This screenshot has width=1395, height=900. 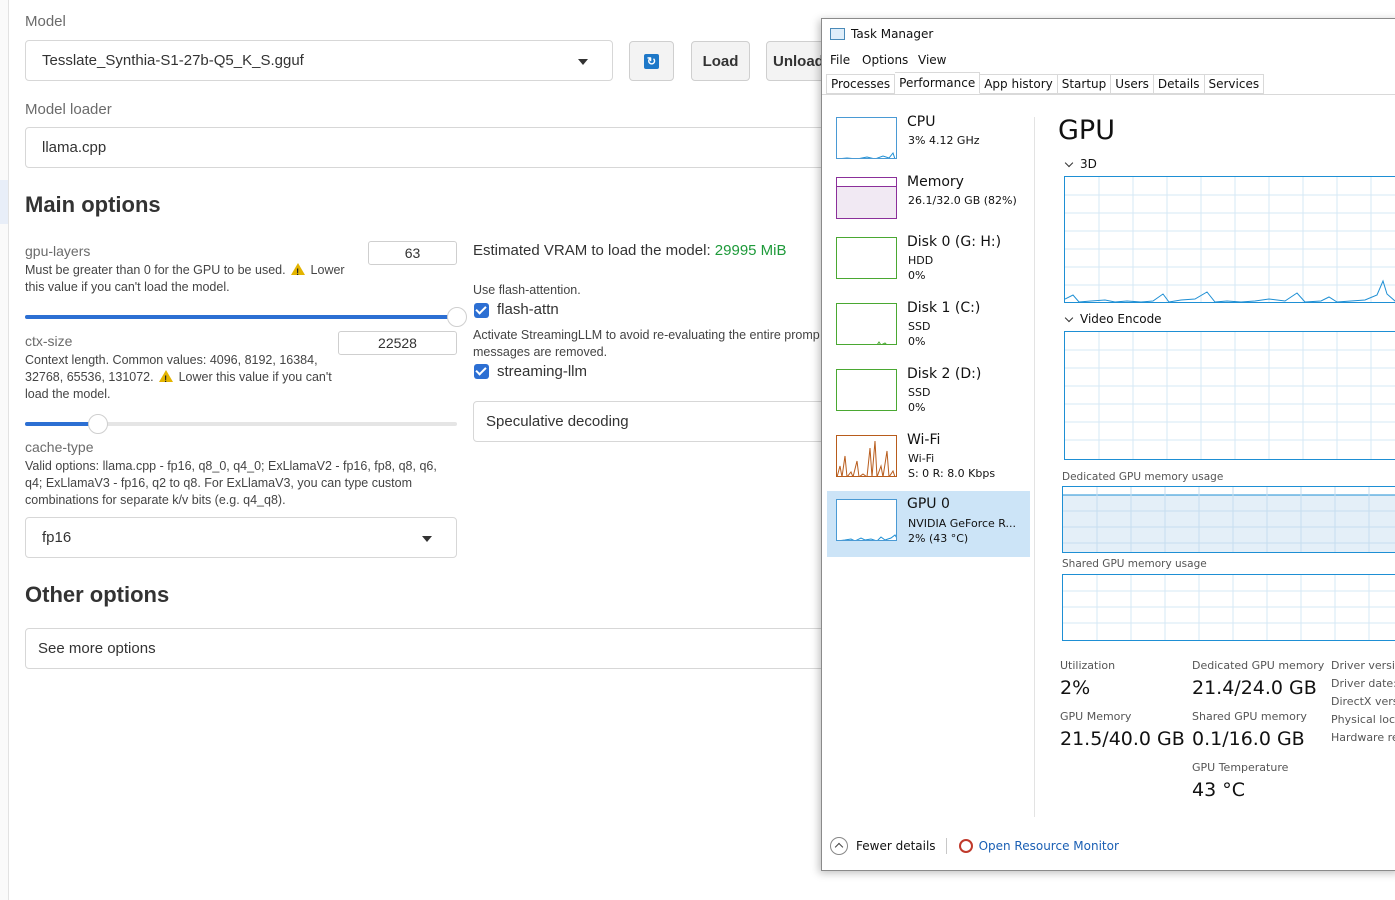 I want to click on resource-disk-1-type: SSD, so click(x=919, y=326).